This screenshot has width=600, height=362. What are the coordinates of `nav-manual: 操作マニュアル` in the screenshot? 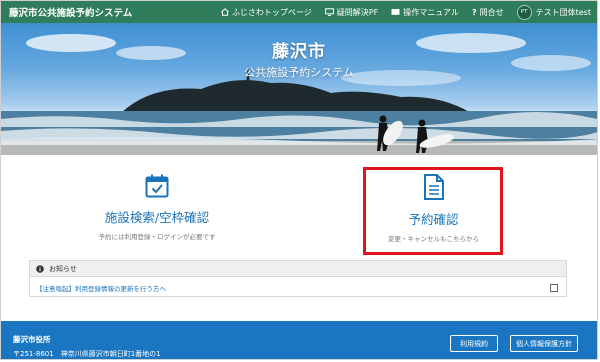 It's located at (425, 12).